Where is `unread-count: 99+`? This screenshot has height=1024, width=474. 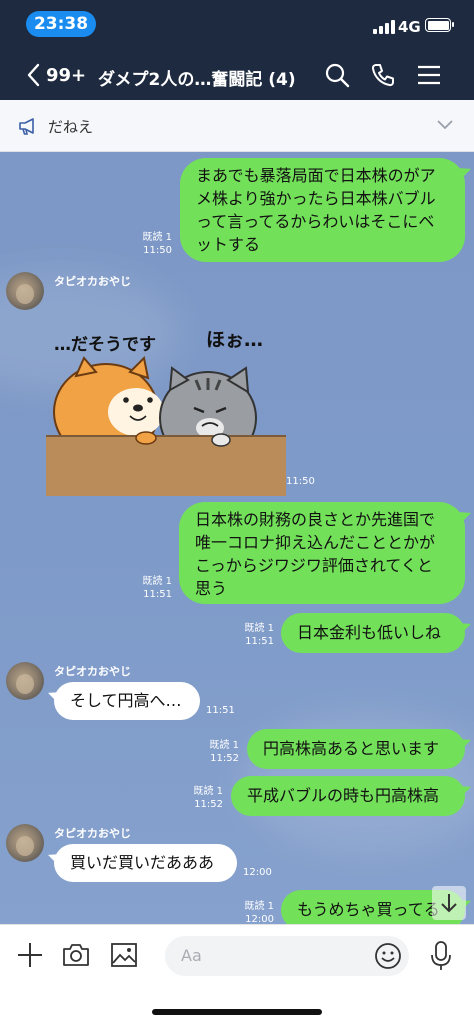
unread-count: 99+ is located at coordinates (66, 75).